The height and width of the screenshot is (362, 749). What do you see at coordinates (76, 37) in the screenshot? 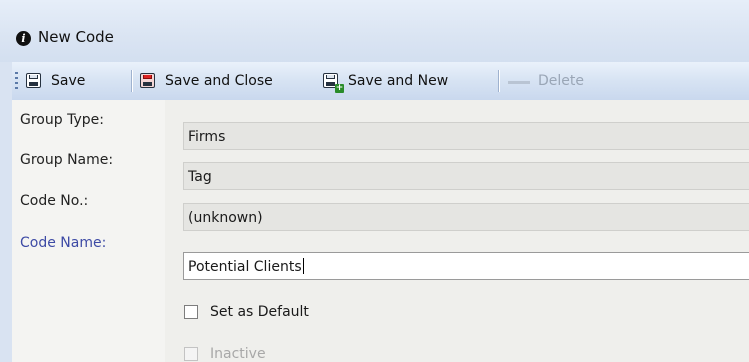
I see `window-title: New Code` at bounding box center [76, 37].